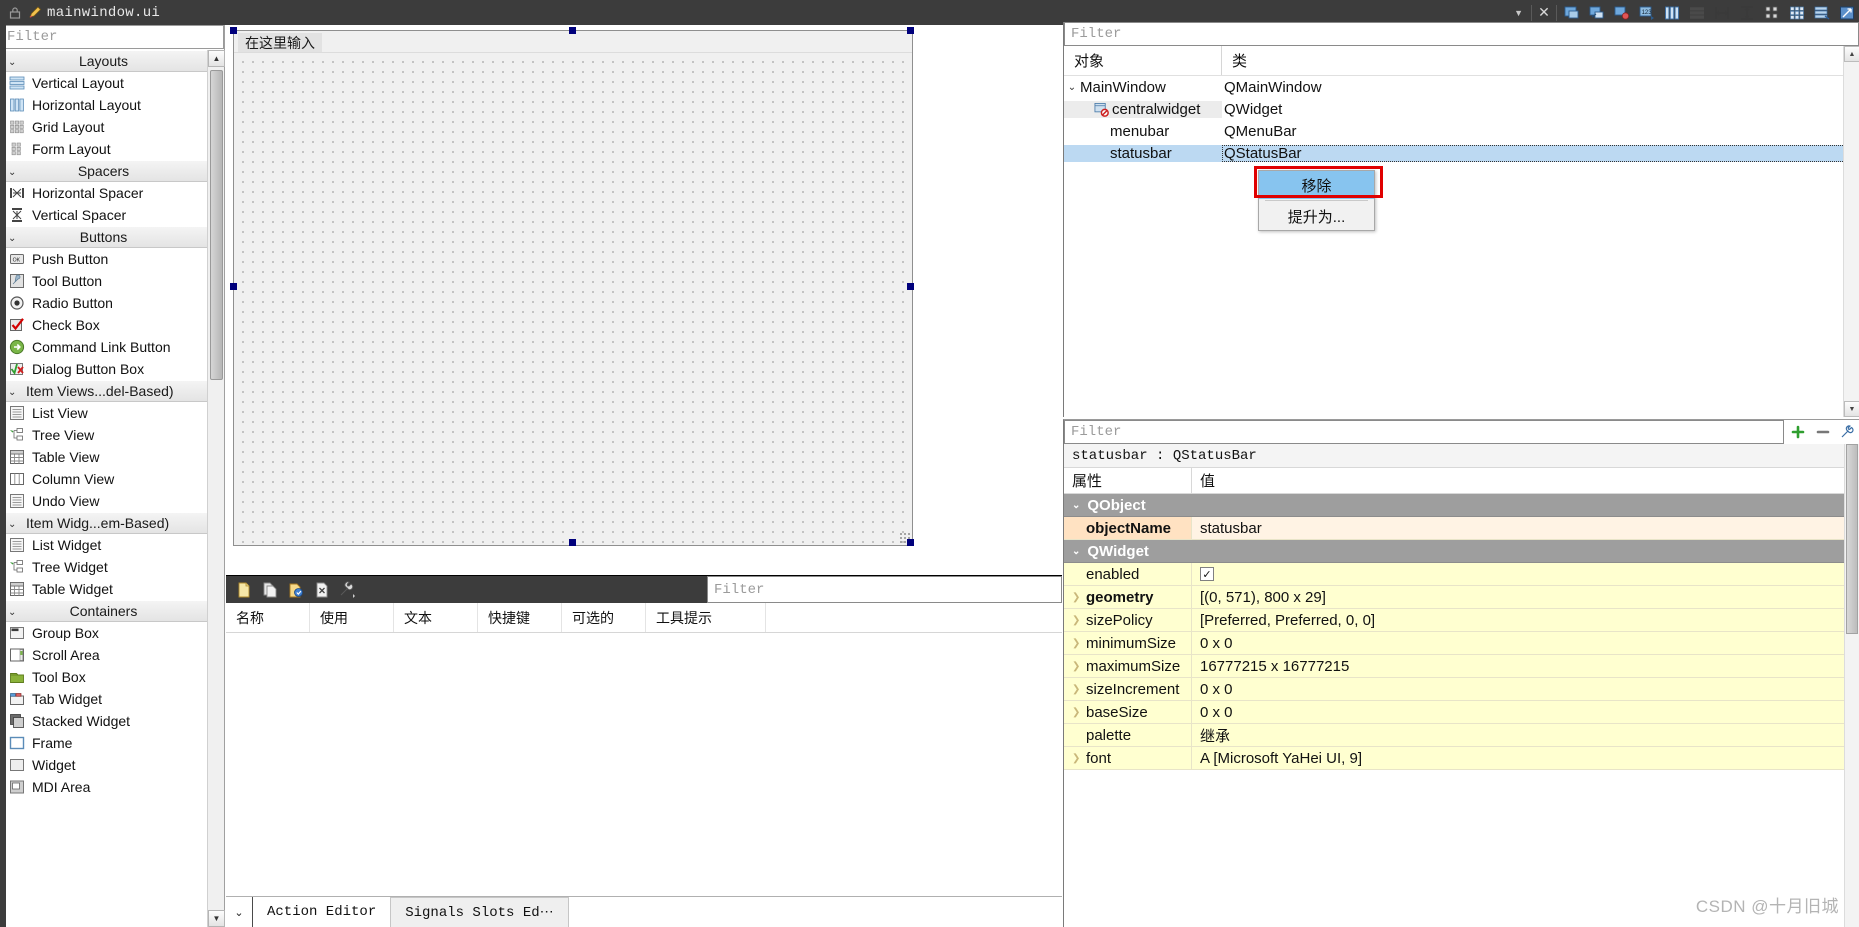 This screenshot has width=1859, height=927. What do you see at coordinates (1525, 574) in the screenshot?
I see `property-value-cell: ✓` at bounding box center [1525, 574].